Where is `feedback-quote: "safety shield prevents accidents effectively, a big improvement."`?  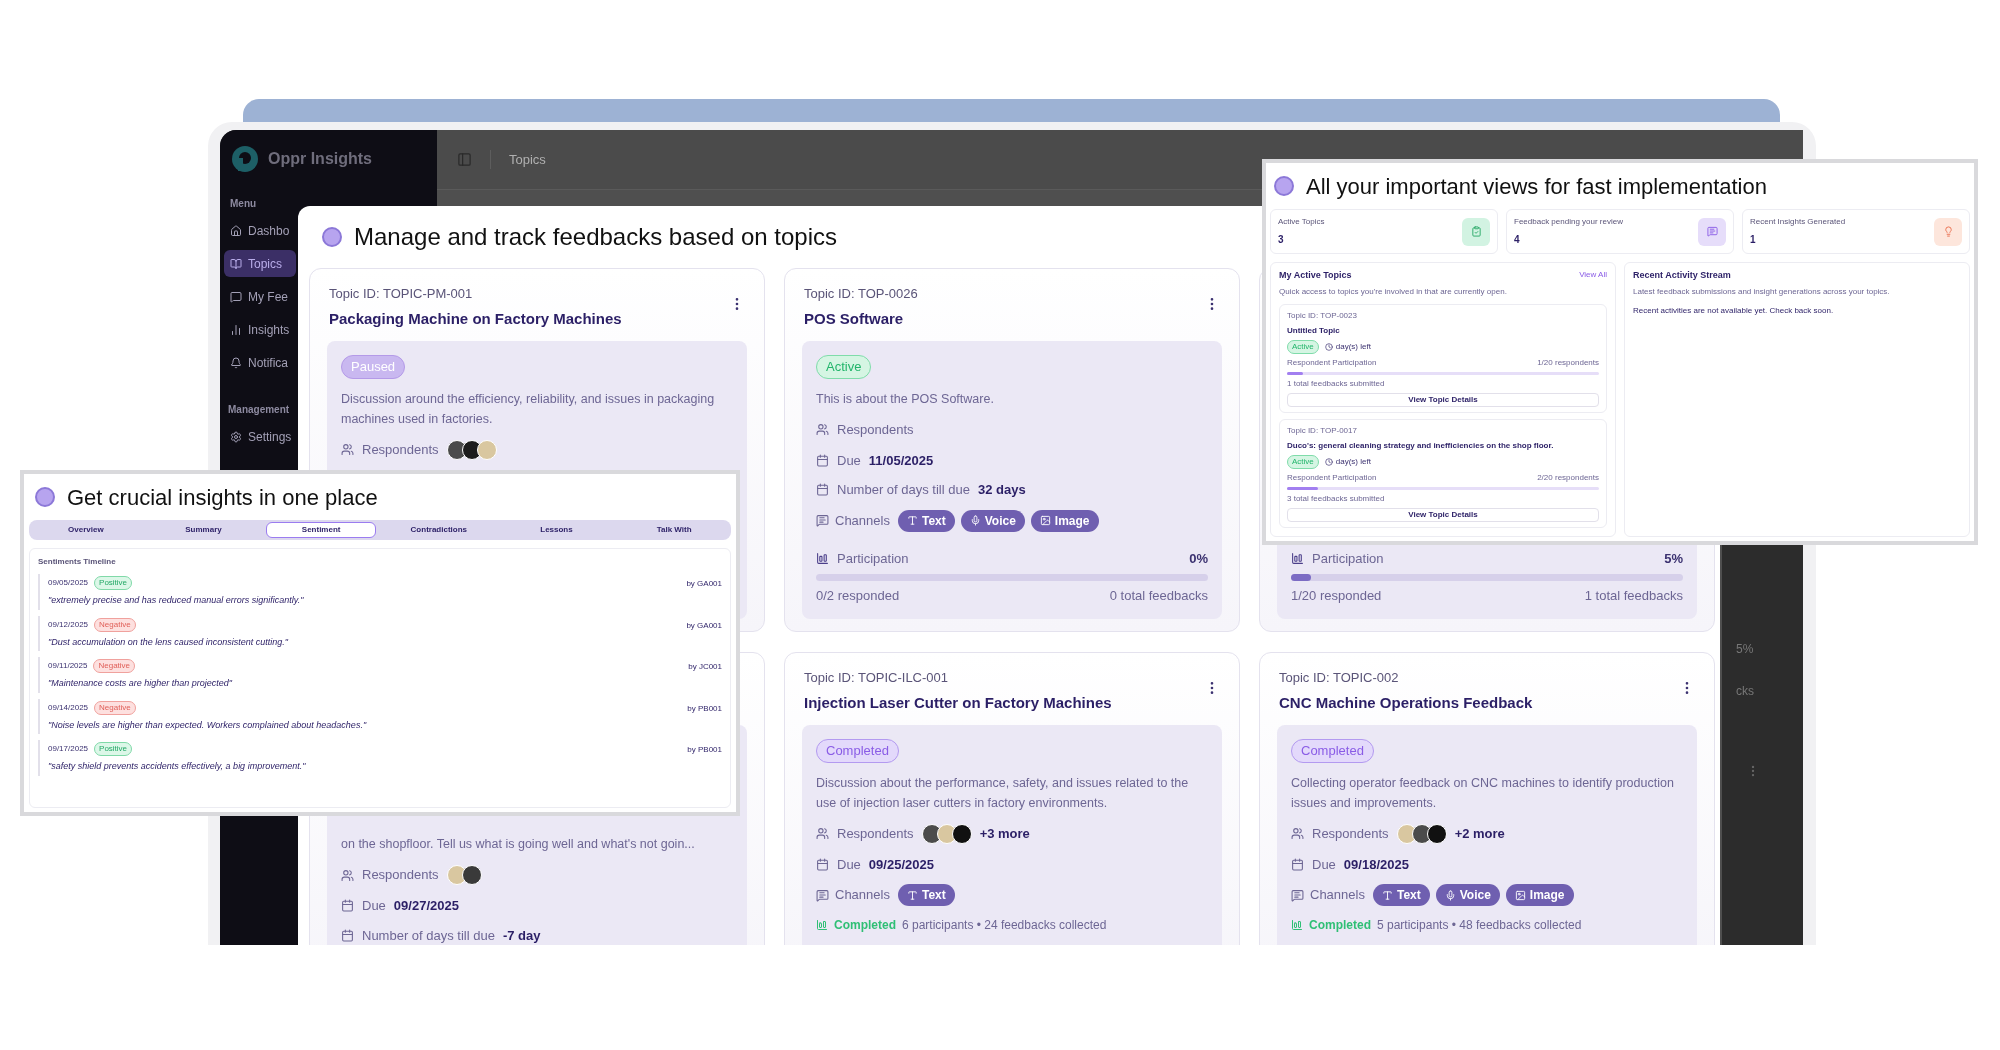 feedback-quote: "safety shield prevents accidents effectively, a big improvement." is located at coordinates (177, 766).